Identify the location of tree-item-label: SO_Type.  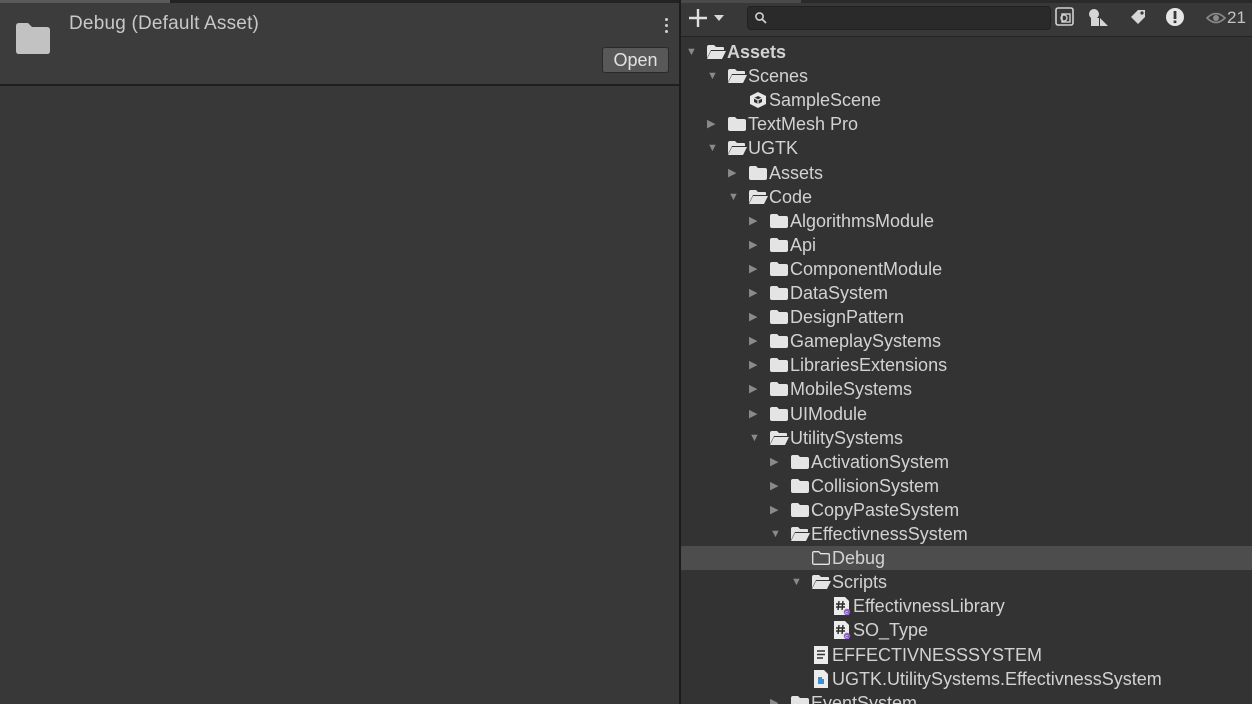
(891, 630).